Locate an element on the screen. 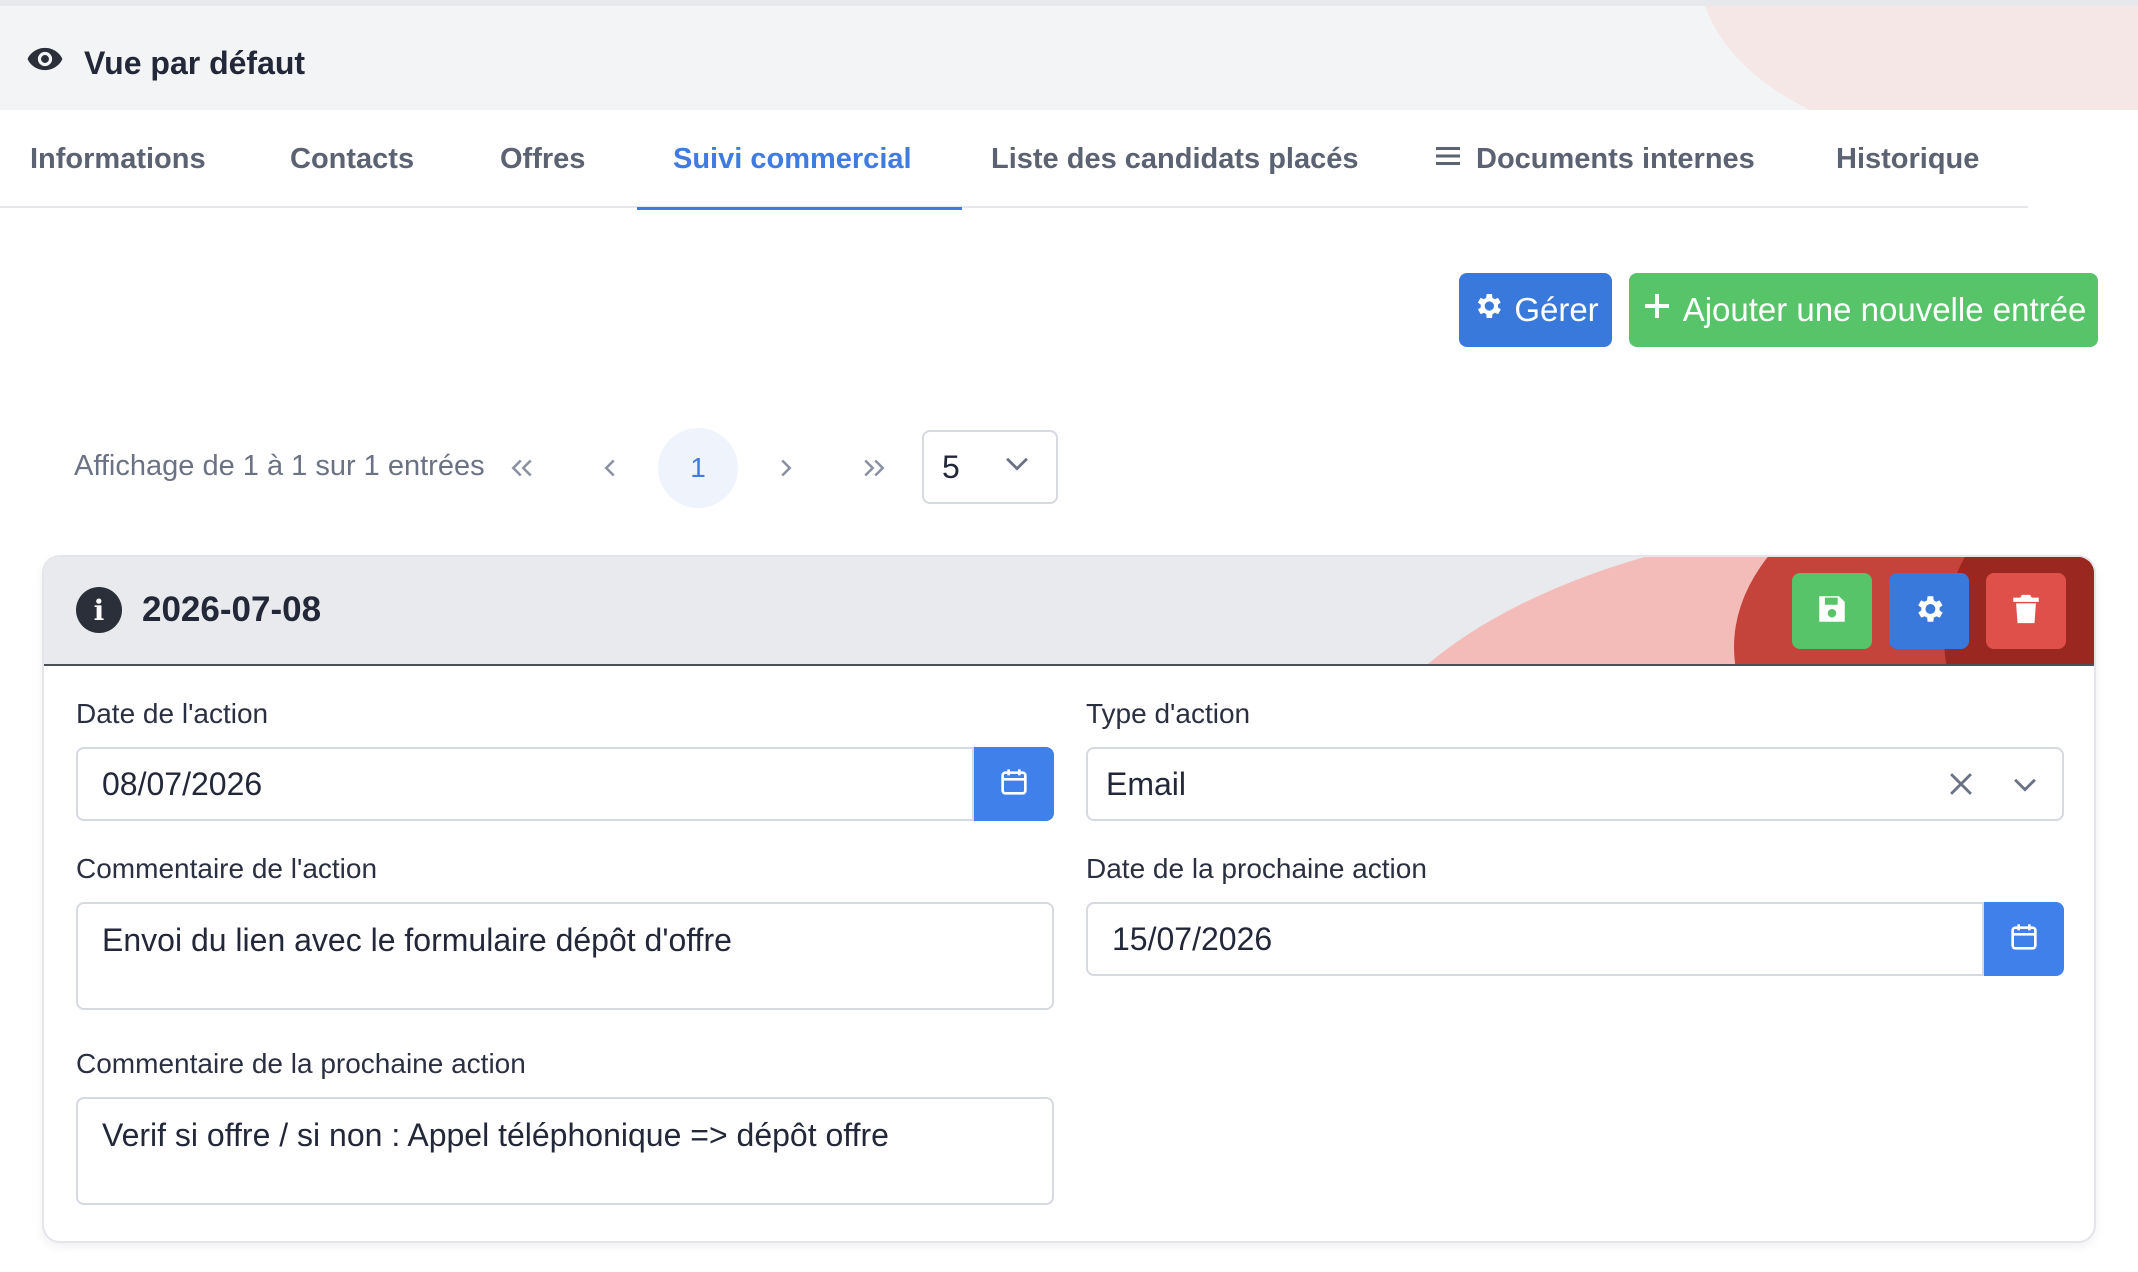 This screenshot has height=1272, width=2138. action-date-label: Date de l'action is located at coordinates (172, 713).